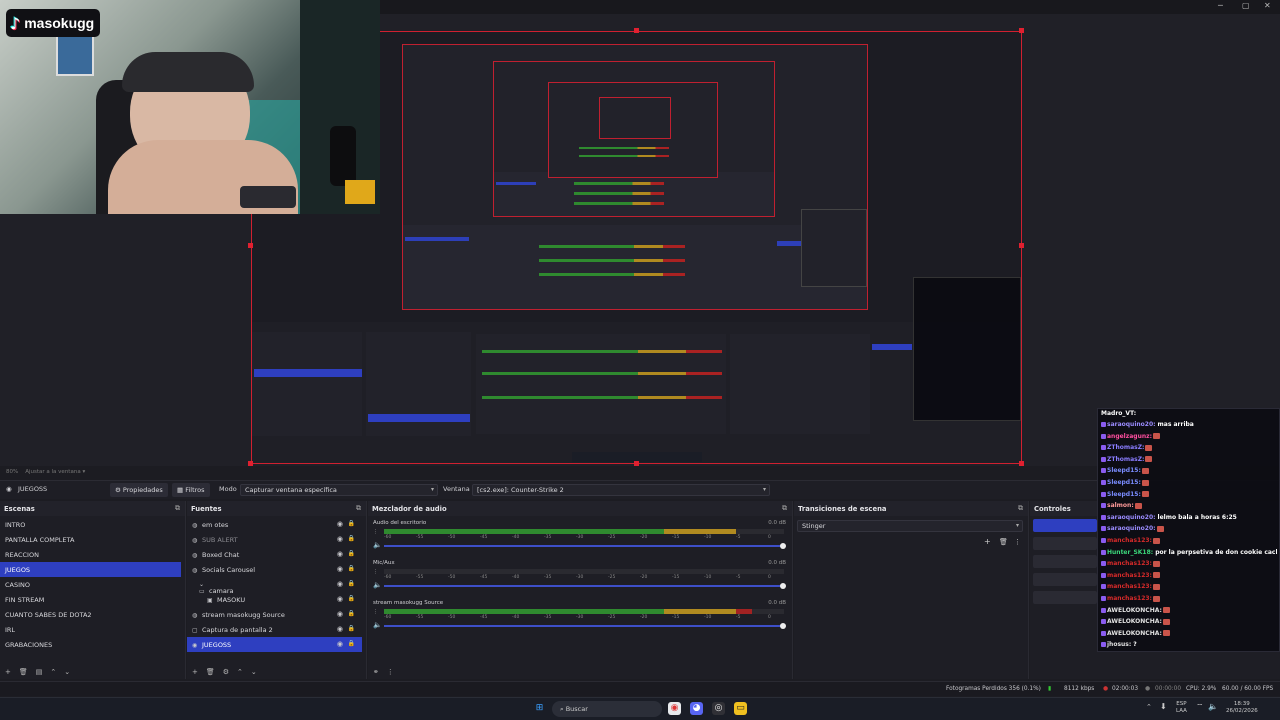 This screenshot has width=1280, height=720. I want to click on transition-select: Stinger ▾, so click(910, 526).